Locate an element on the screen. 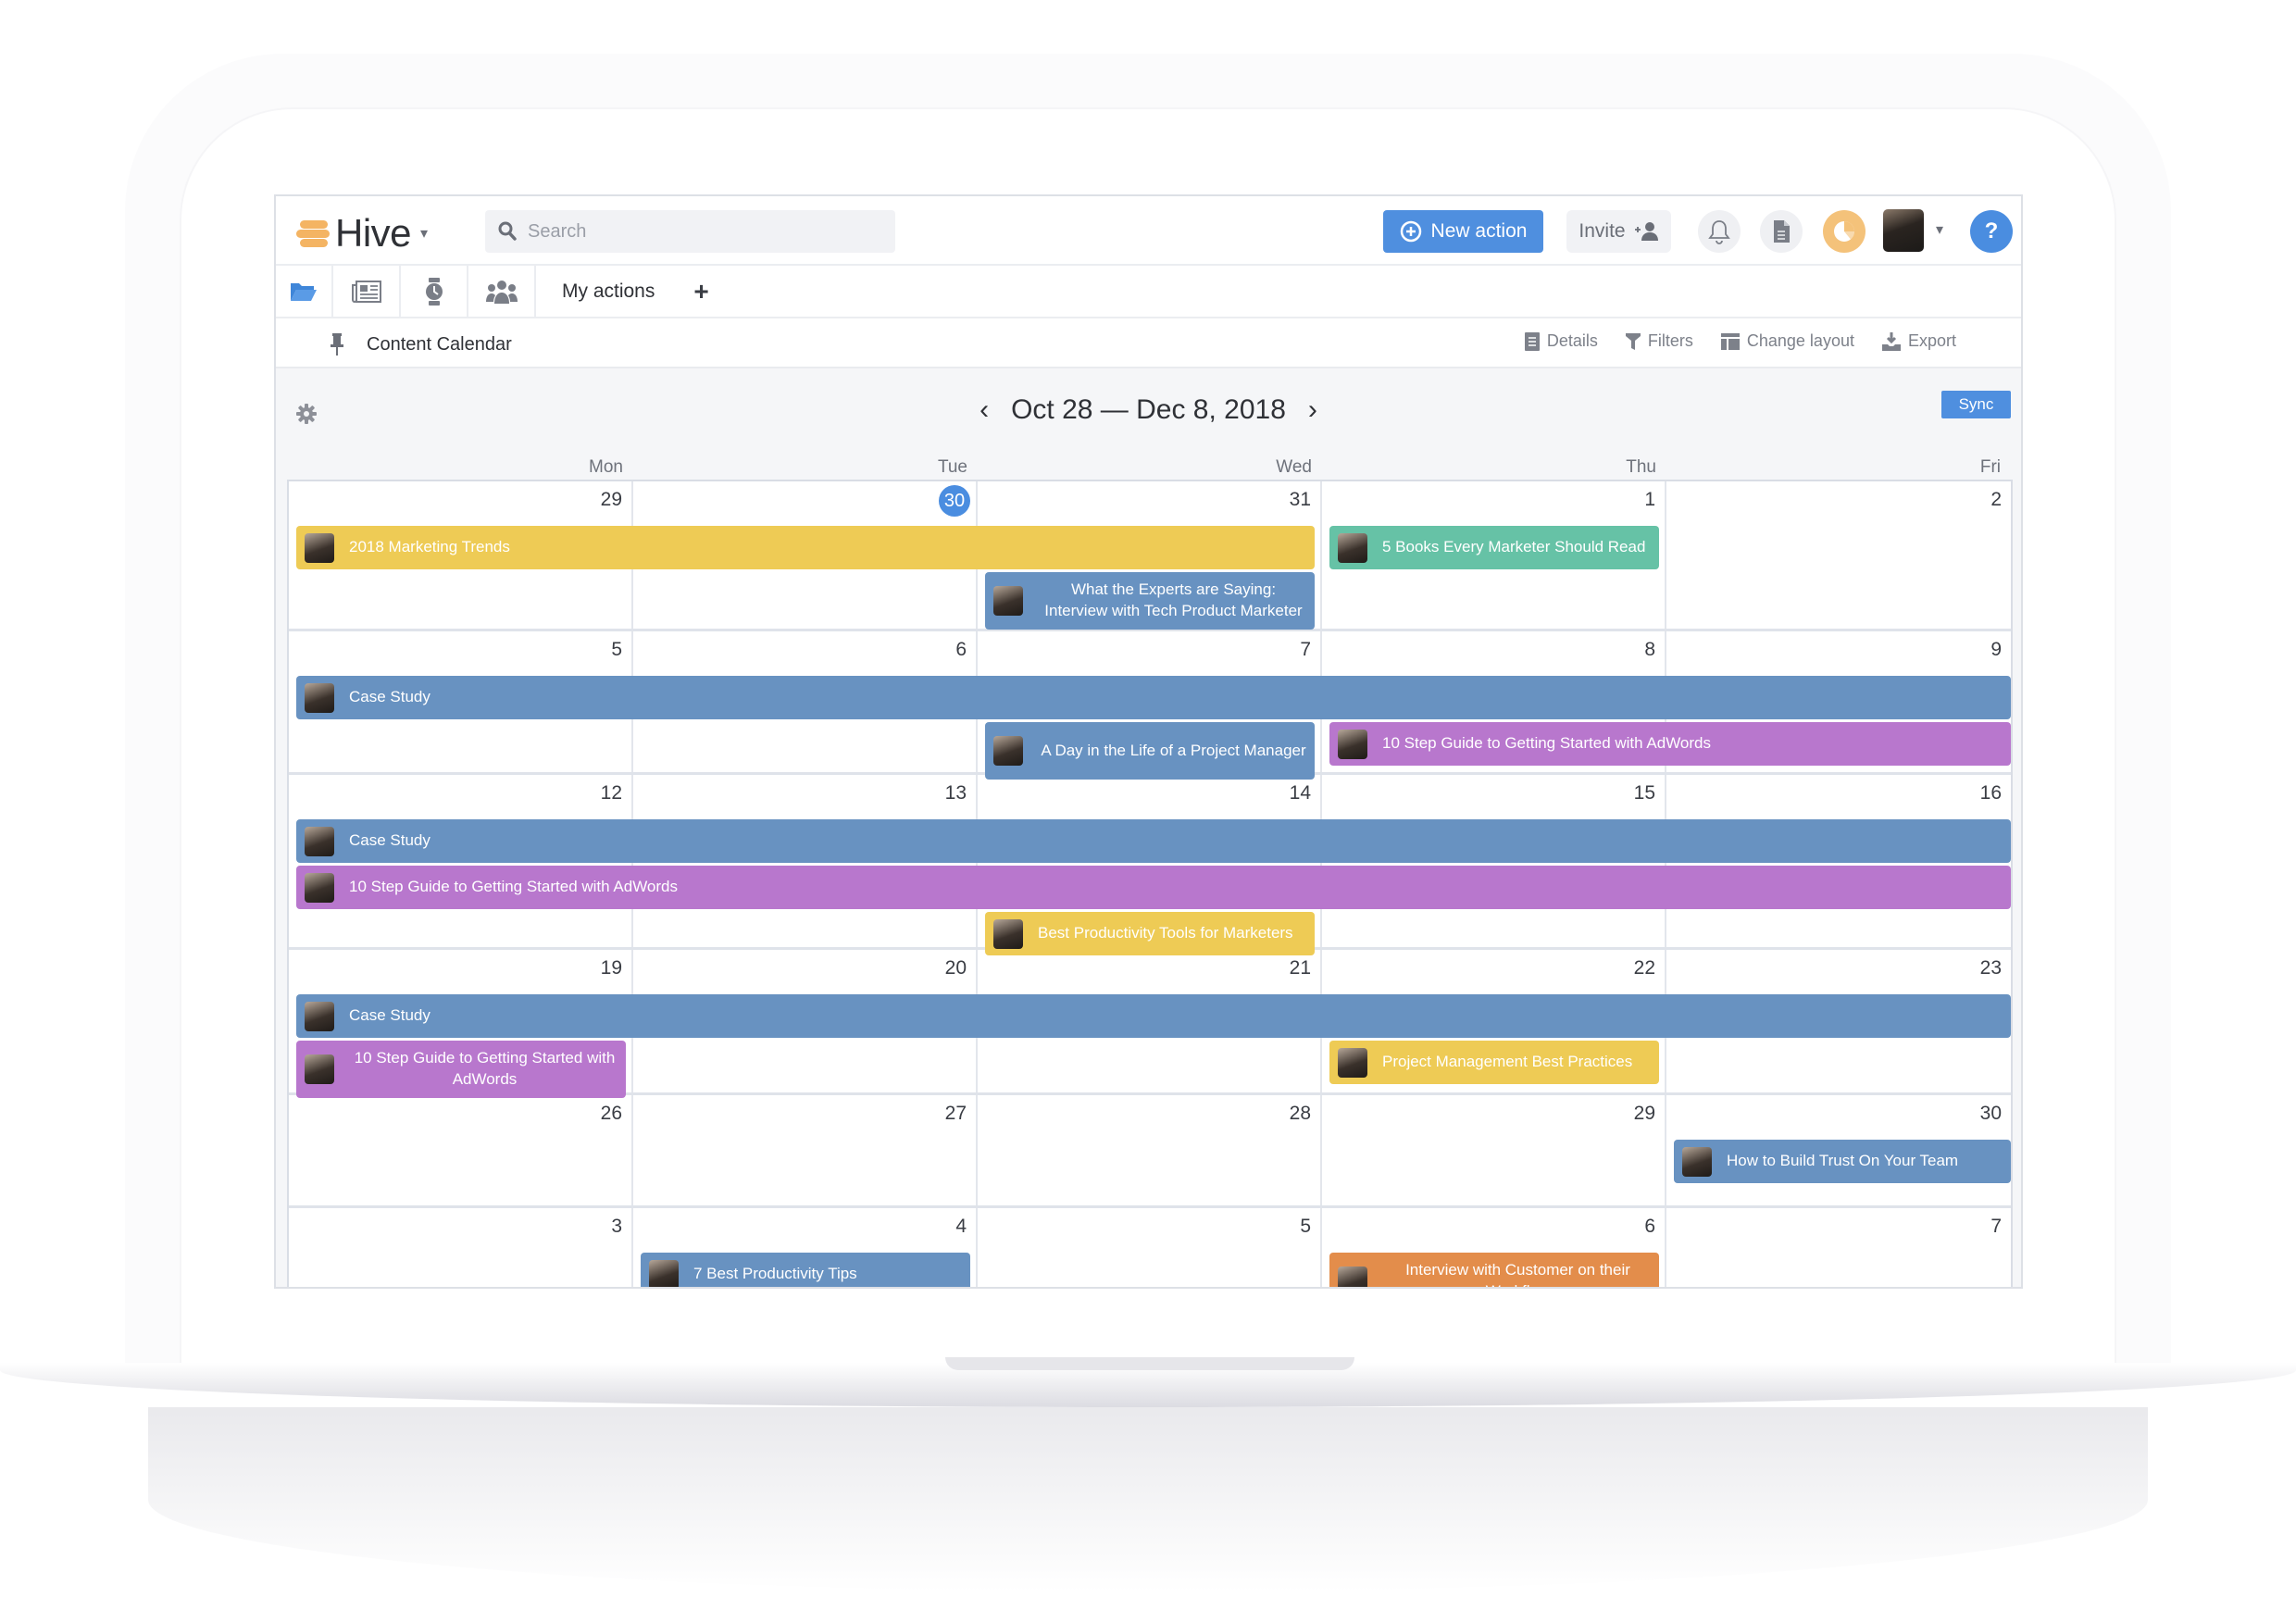  calendar-event: Project Management Best Practices is located at coordinates (1494, 1062).